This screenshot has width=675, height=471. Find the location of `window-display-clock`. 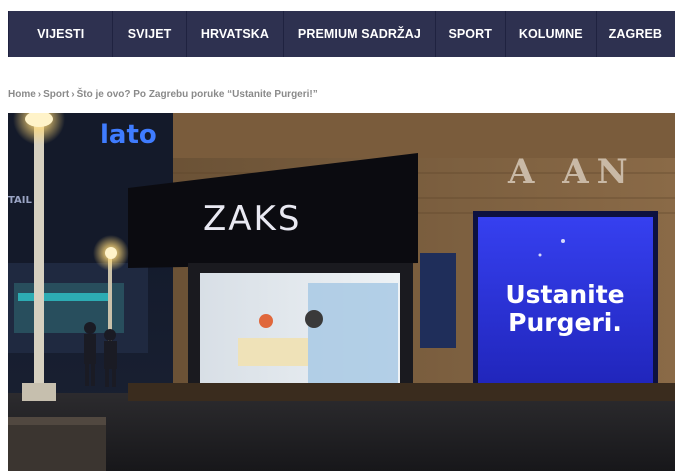

window-display-clock is located at coordinates (314, 319).